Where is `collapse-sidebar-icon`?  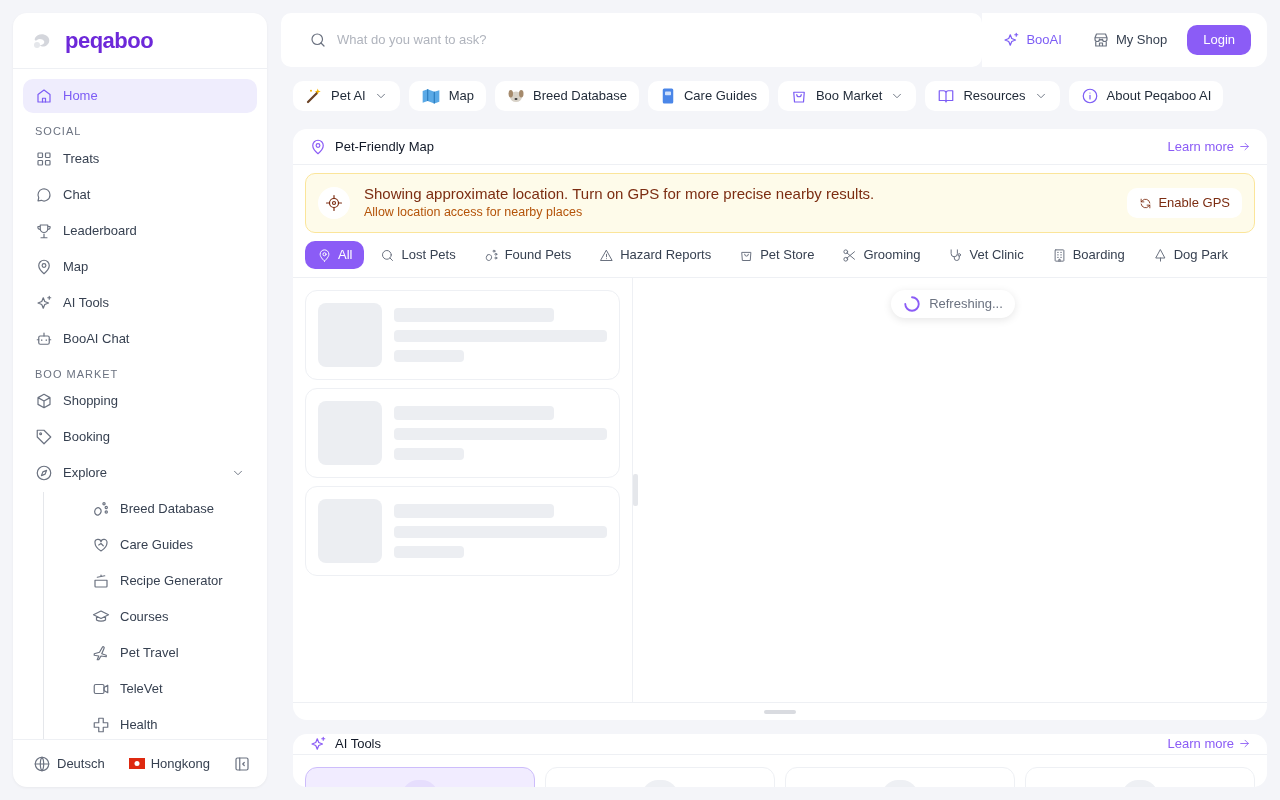
collapse-sidebar-icon is located at coordinates (242, 764).